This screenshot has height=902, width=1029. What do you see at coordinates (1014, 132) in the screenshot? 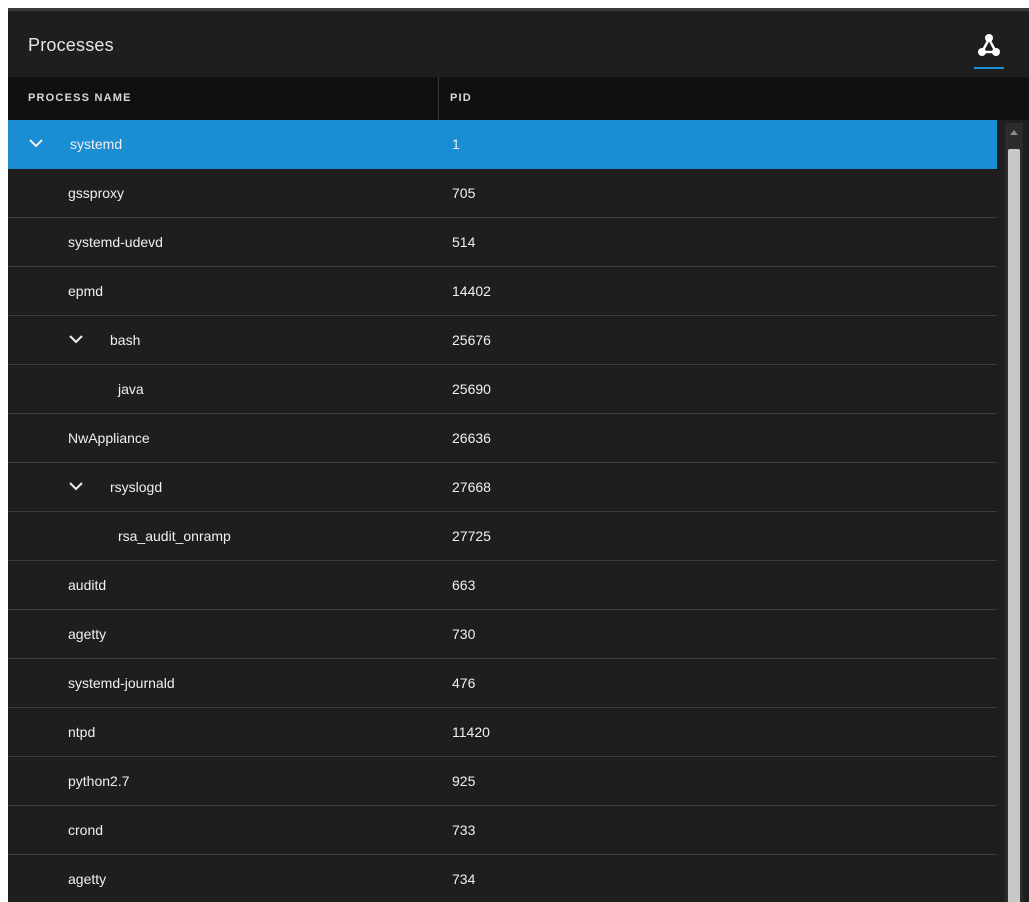
I see `scroll-up-arrow-icon` at bounding box center [1014, 132].